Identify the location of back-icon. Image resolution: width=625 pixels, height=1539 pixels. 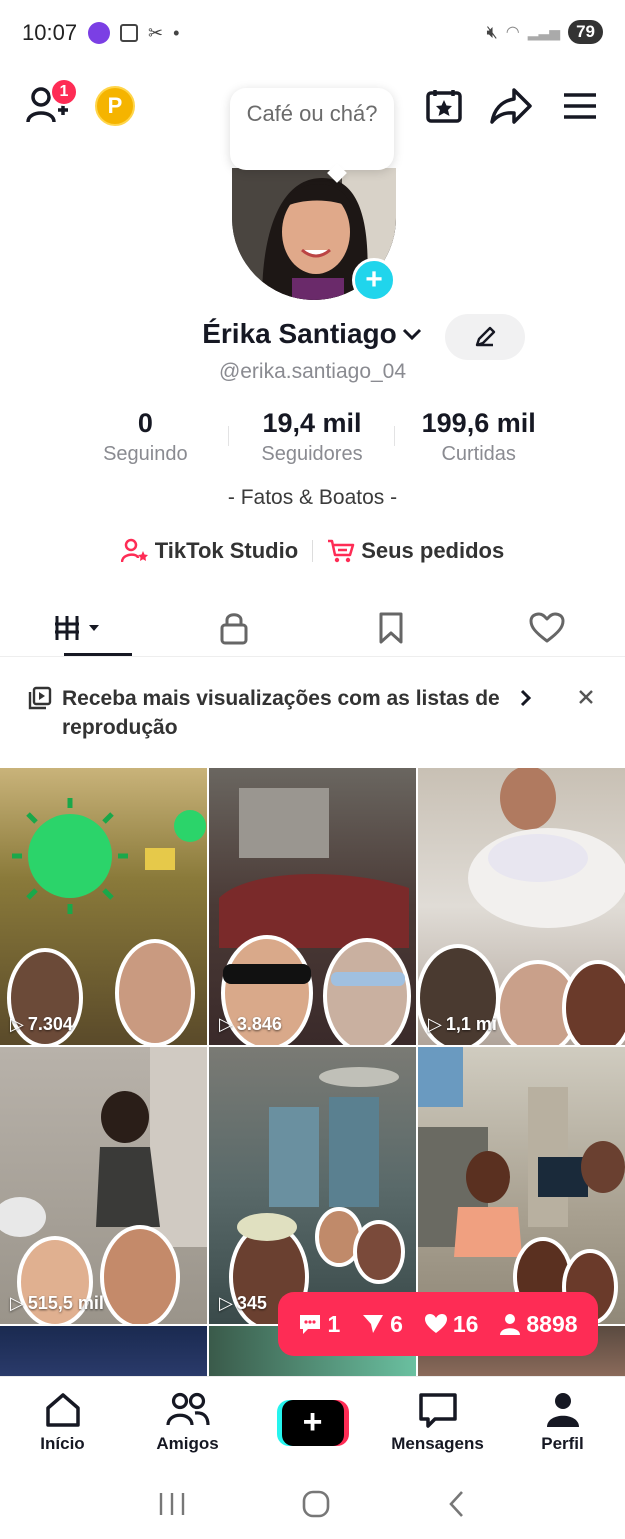
(457, 1504).